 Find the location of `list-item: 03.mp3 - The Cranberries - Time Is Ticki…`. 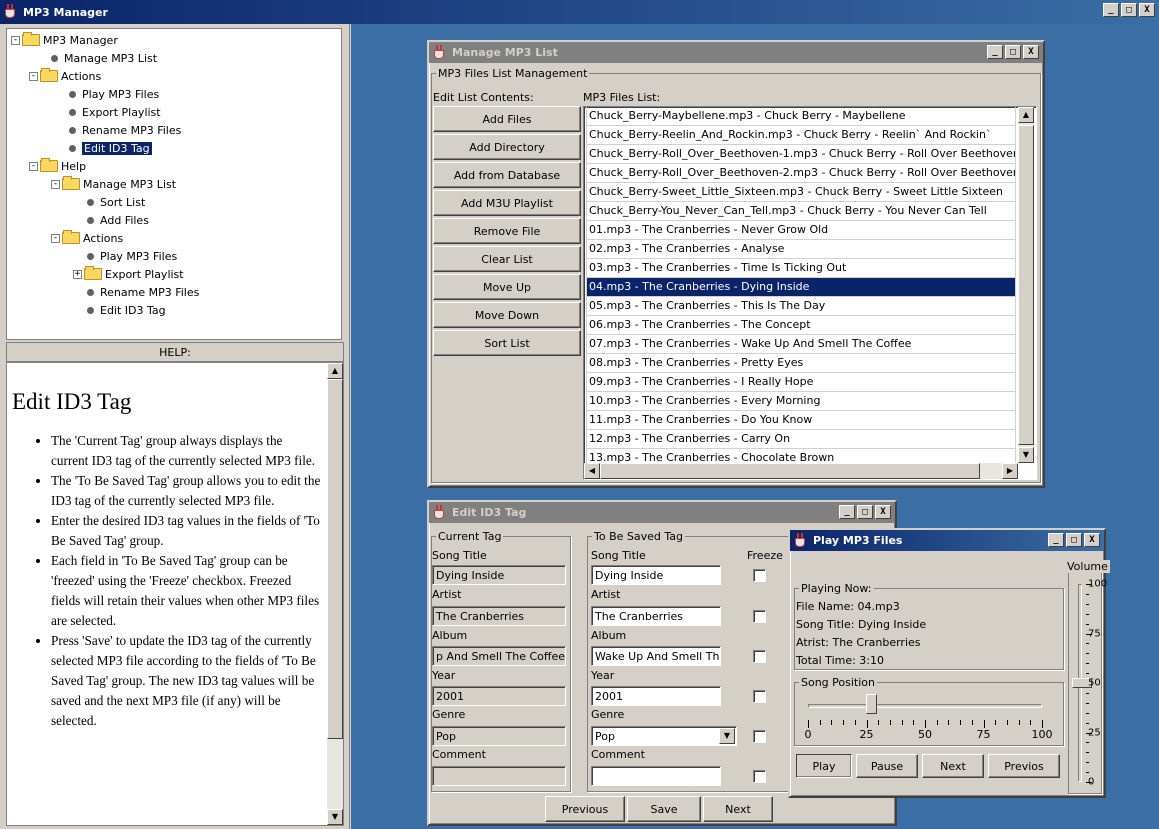

list-item: 03.mp3 - The Cranberries - Time Is Ticki… is located at coordinates (801, 268).